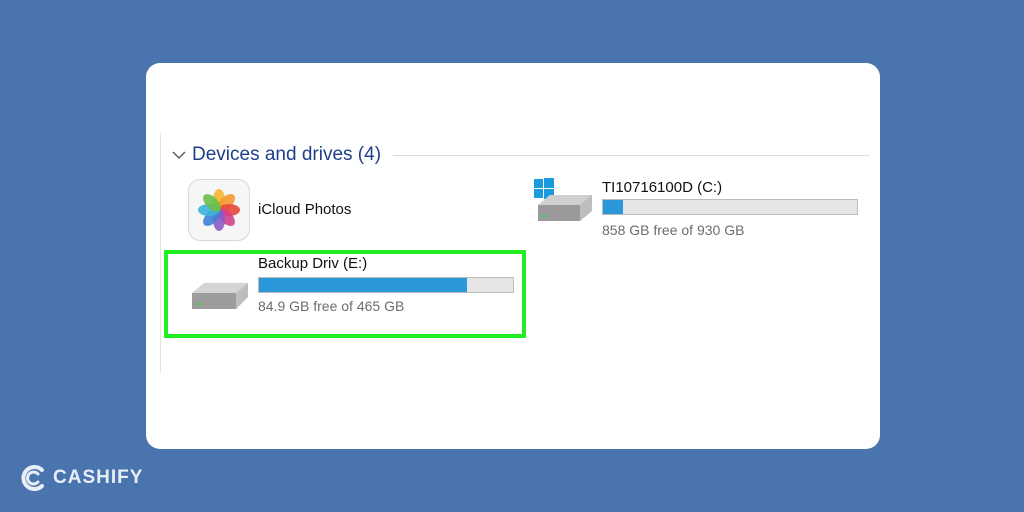 The height and width of the screenshot is (512, 1024). I want to click on icloud-photos-icon, so click(219, 210).